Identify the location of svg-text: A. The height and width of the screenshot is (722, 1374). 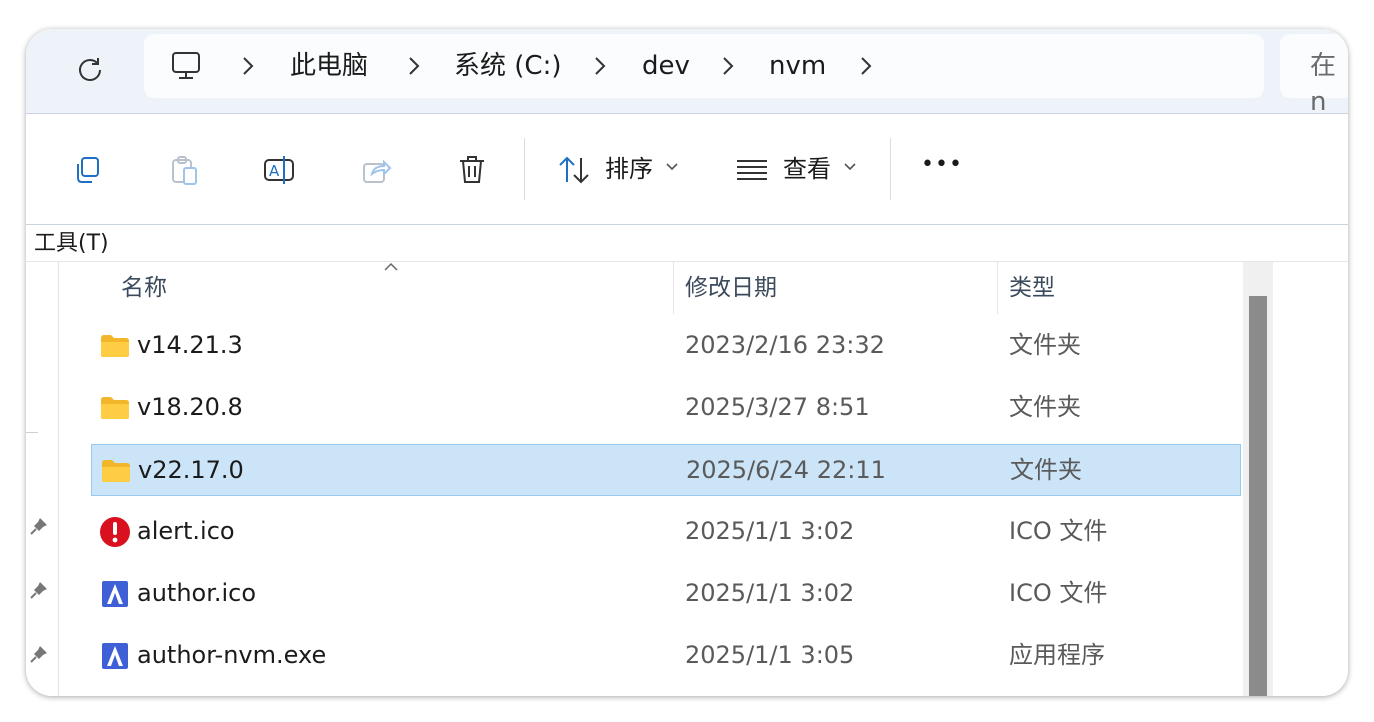
(274, 171).